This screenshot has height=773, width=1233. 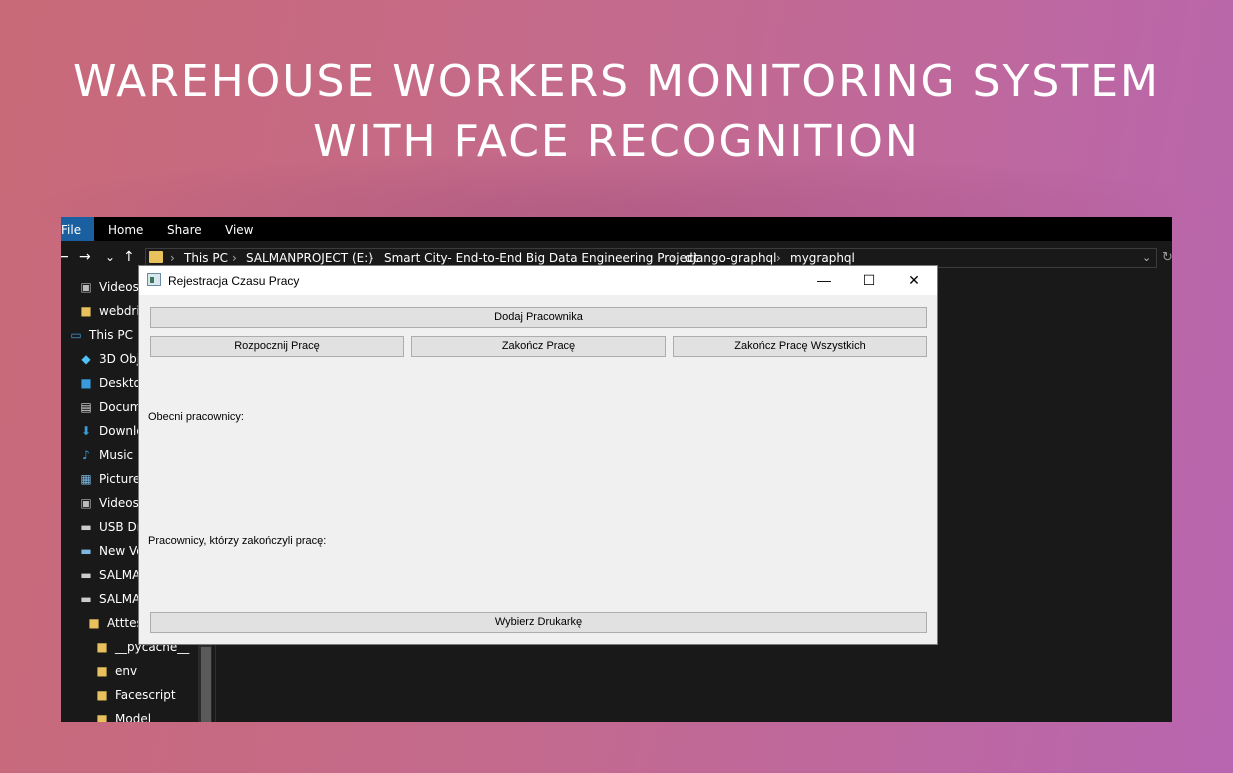 I want to click on window-title: Rejestracja Czasu Pracy, so click(x=234, y=281).